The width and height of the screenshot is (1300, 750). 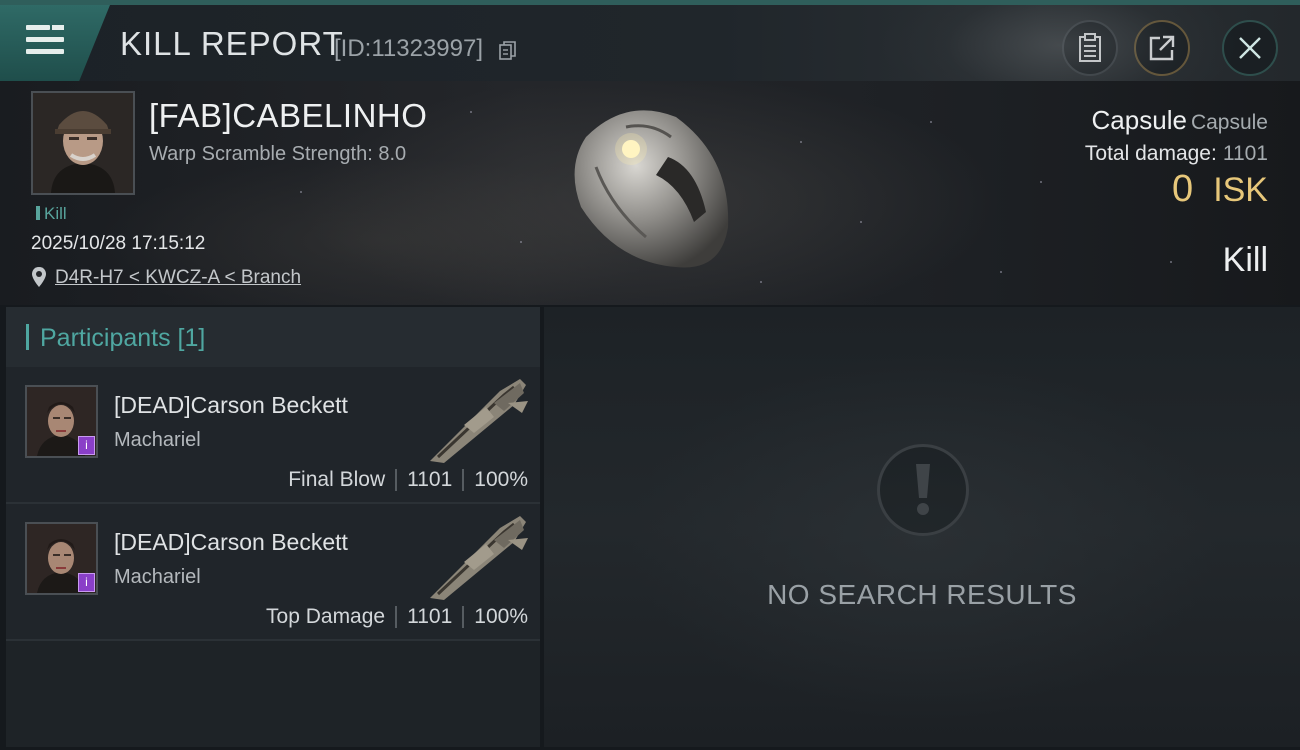 I want to click on participant-stats: Final Blow 1101 100%, so click(x=408, y=480).